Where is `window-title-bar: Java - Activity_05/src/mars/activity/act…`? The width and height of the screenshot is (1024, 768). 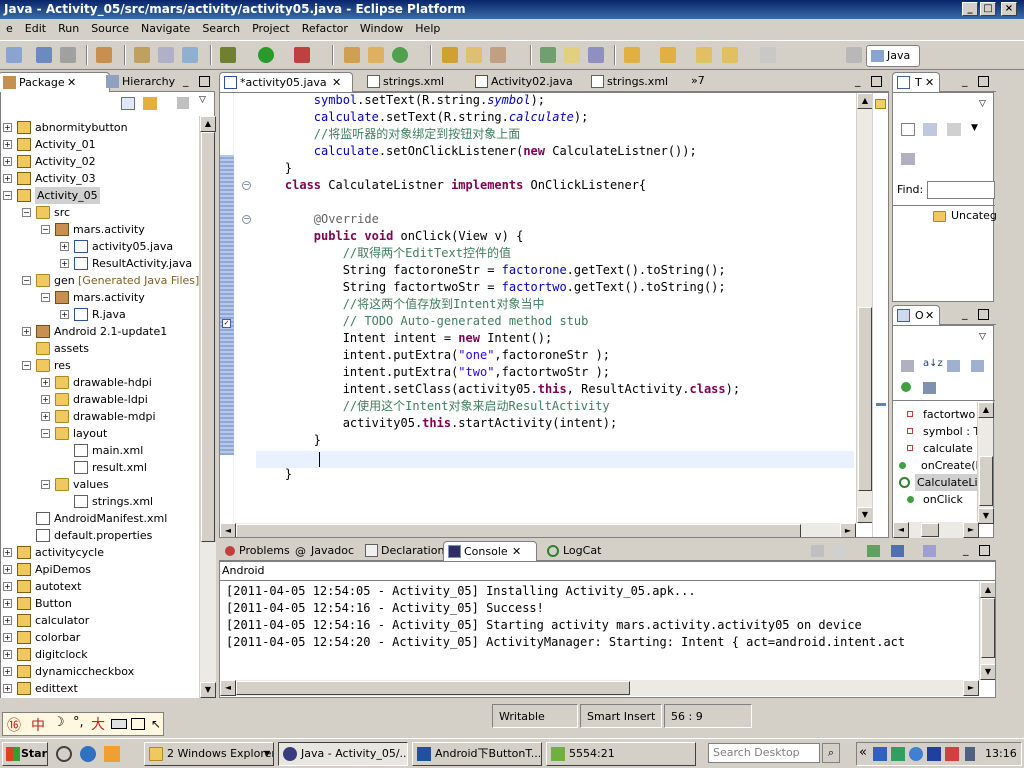 window-title-bar: Java - Activity_05/src/mars/activity/act… is located at coordinates (512, 9).